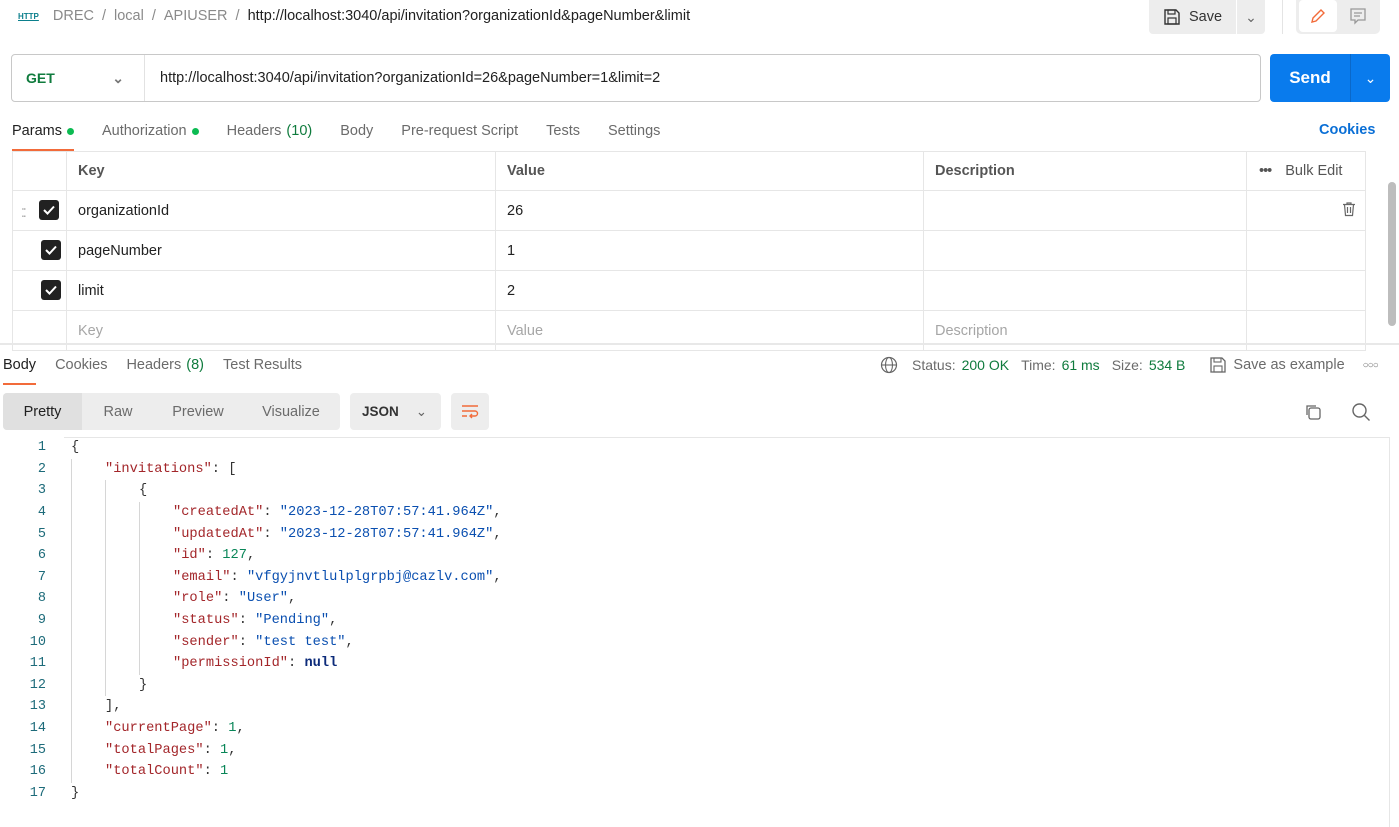  I want to click on wrap-icon, so click(470, 411).